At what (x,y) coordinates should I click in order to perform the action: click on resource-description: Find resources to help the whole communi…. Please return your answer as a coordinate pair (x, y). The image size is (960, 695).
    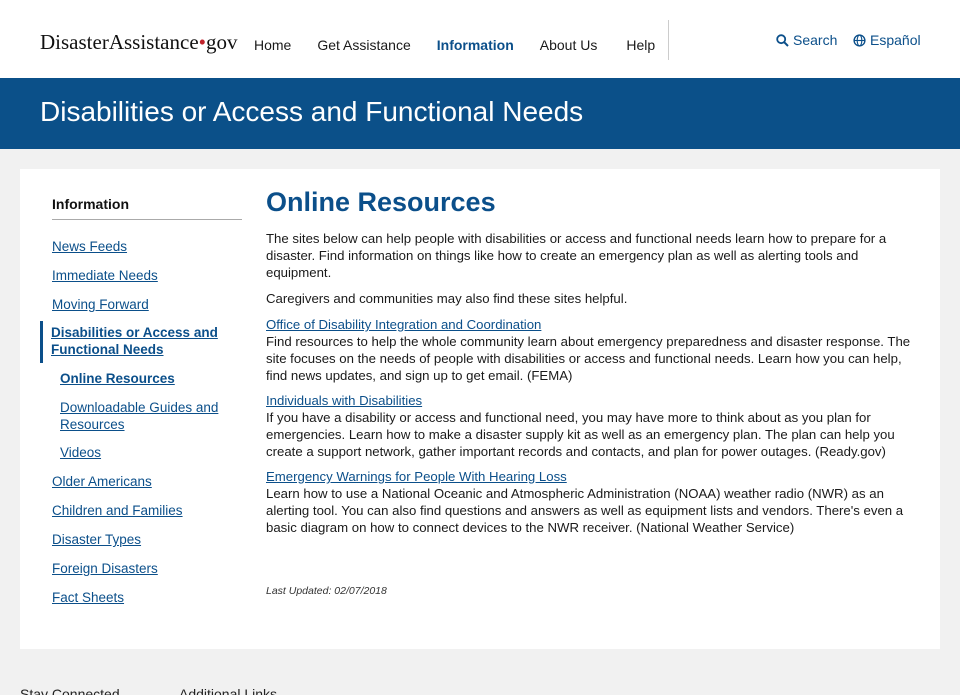
    Looking at the image, I should click on (588, 358).